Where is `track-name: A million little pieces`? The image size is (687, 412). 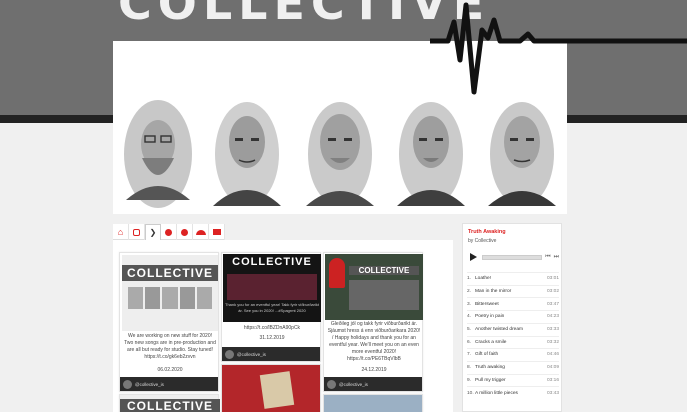
track-name: A million little pieces is located at coordinates (496, 393).